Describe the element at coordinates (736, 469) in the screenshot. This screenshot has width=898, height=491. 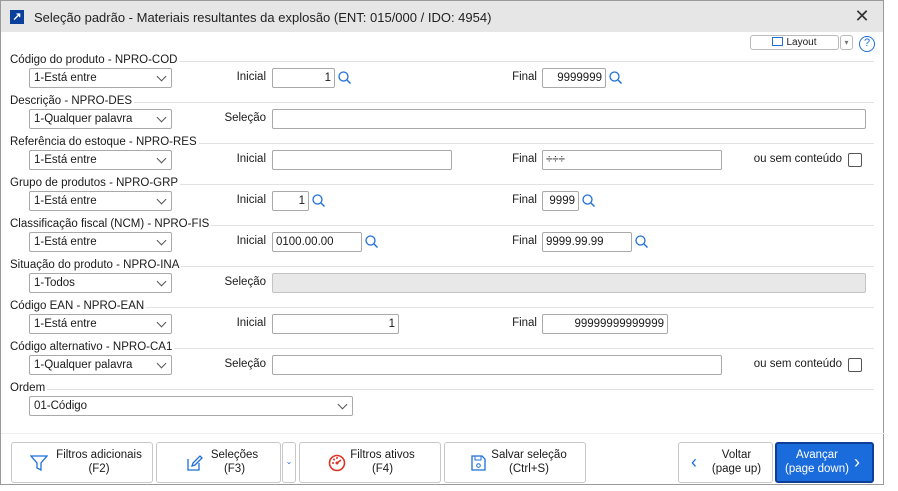
I see `button-shortcut: (page up)` at that location.